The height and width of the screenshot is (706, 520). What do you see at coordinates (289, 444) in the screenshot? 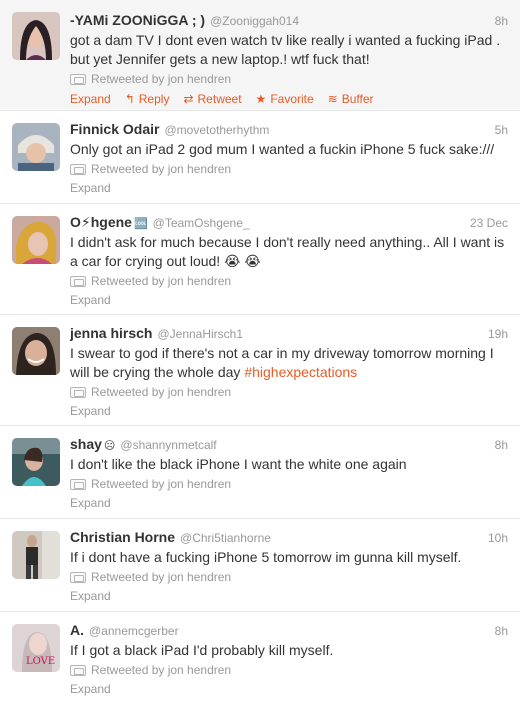
I see `tweet-header: shay ☹ @shannynmetcalf 8h` at bounding box center [289, 444].